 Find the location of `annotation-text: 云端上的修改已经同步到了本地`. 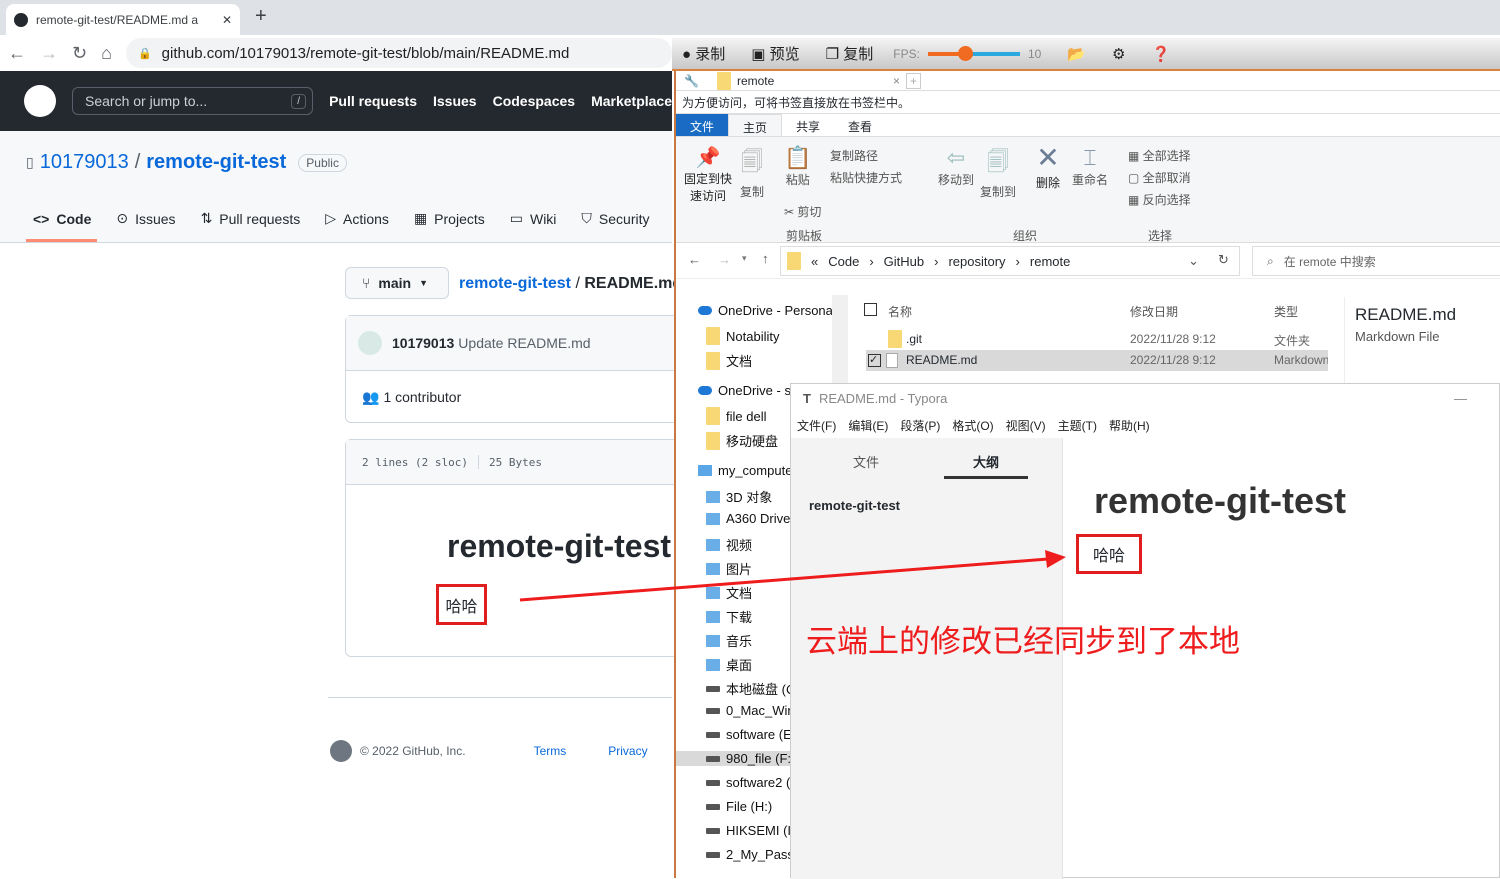

annotation-text: 云端上的修改已经同步到了本地 is located at coordinates (1023, 641).